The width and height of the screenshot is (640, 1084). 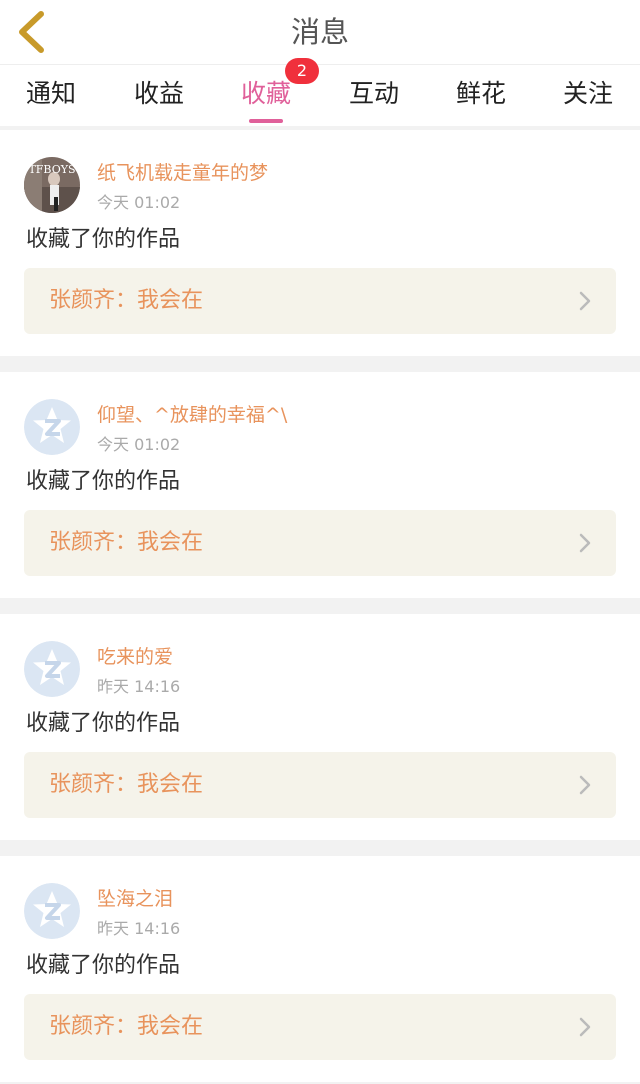 I want to click on avatar: TFBOYS, so click(x=52, y=185).